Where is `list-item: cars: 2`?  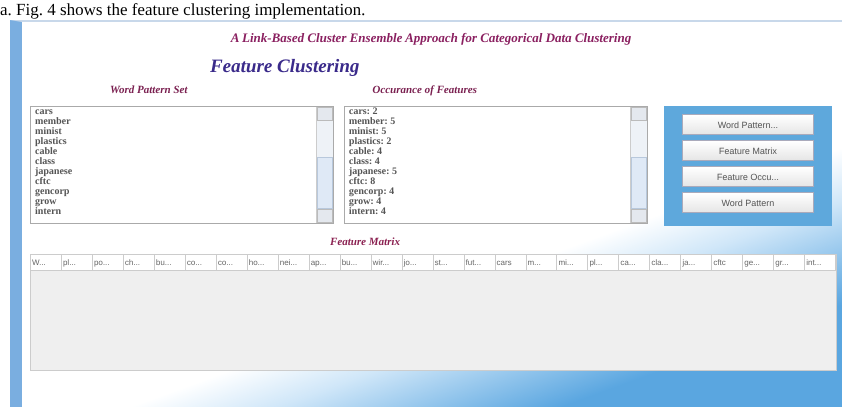
list-item: cars: 2 is located at coordinates (487, 112).